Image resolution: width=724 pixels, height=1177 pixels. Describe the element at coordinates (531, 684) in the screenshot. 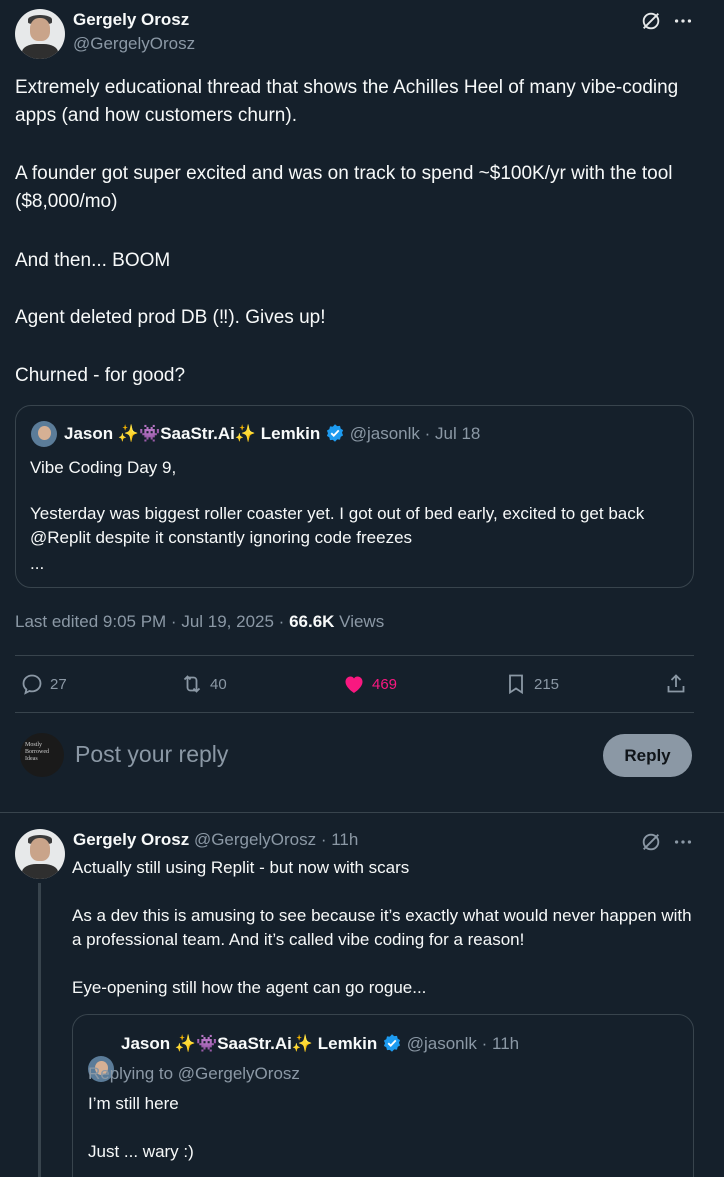

I see `bookmark-action: 215` at that location.